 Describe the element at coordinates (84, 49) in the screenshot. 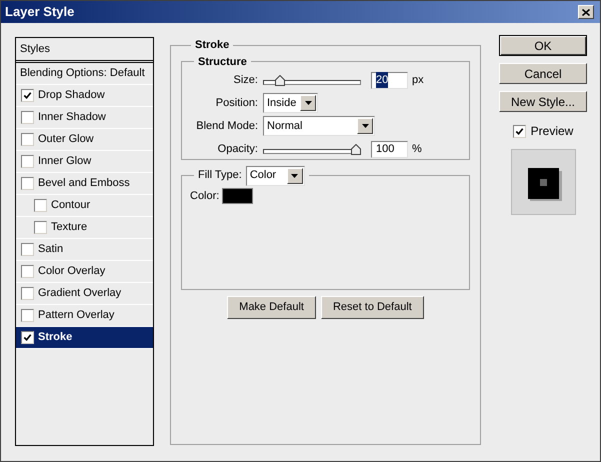

I see `list-header: Styles` at that location.